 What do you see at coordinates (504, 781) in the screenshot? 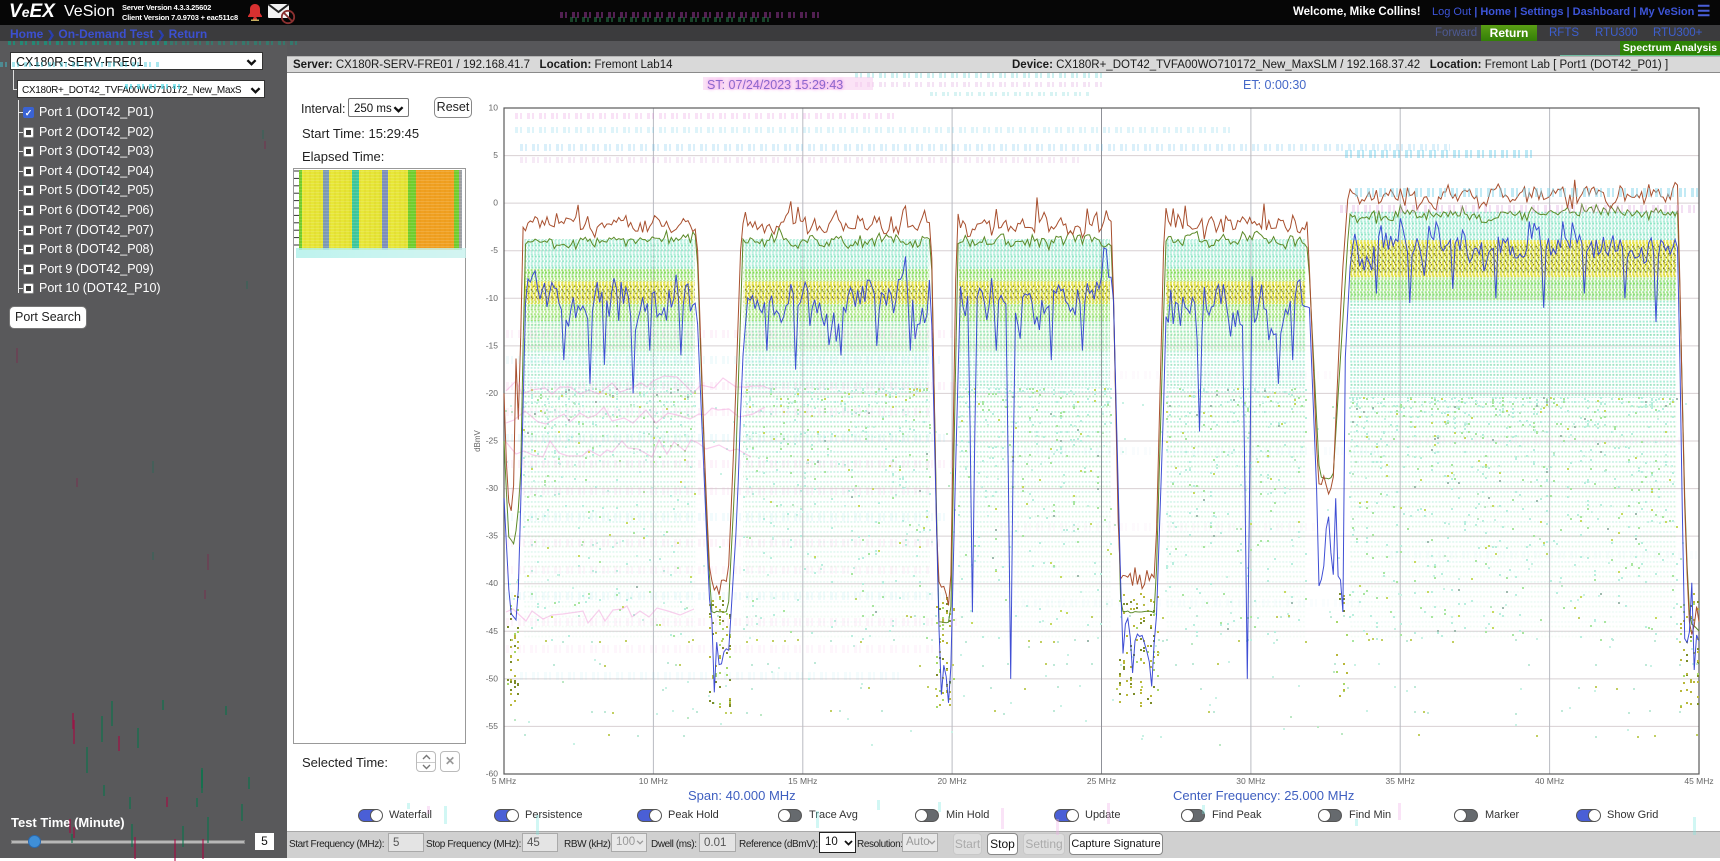
I see `svg-text: 5 MHz` at bounding box center [504, 781].